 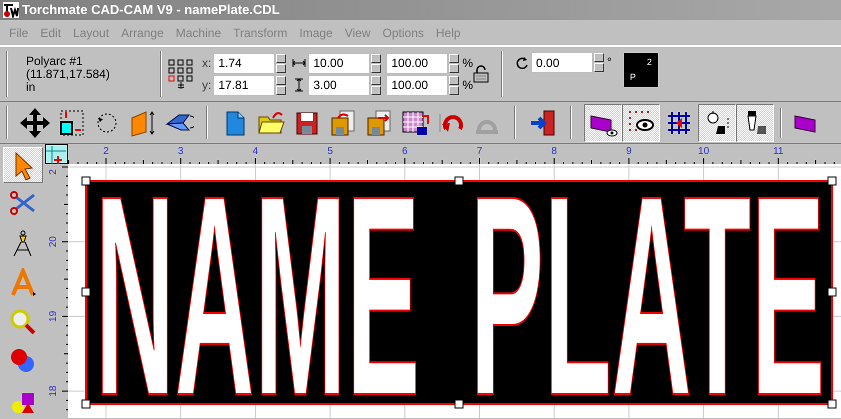 What do you see at coordinates (244, 63) in the screenshot?
I see `x-position-field: 1.74` at bounding box center [244, 63].